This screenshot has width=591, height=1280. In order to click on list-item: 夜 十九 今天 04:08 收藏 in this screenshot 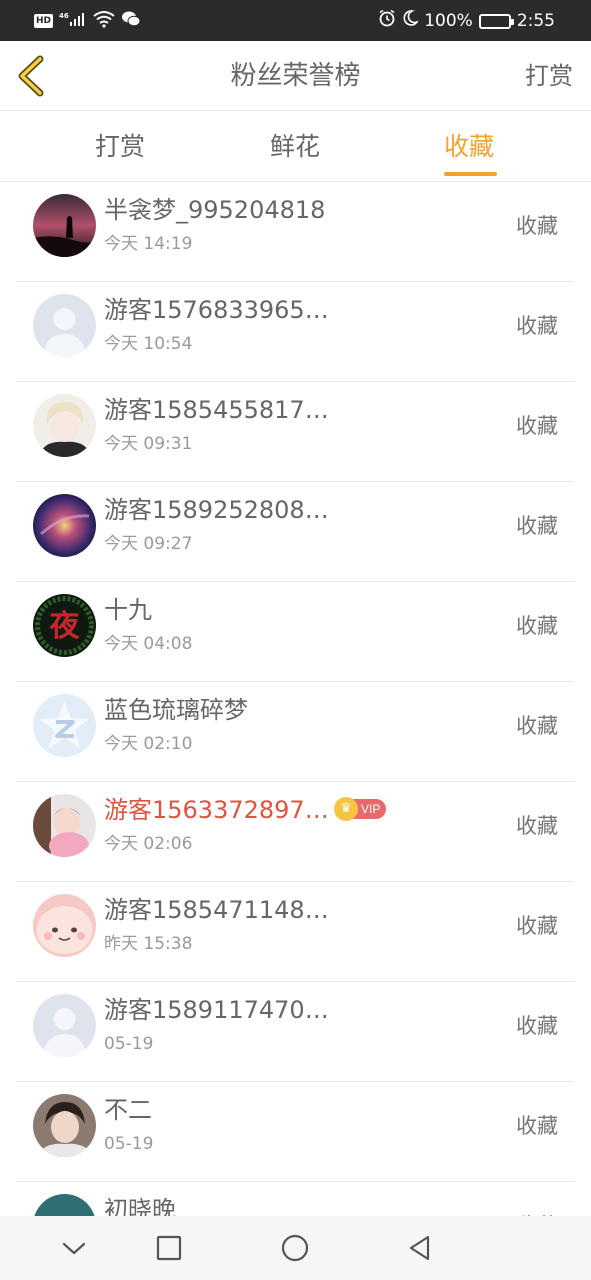, I will do `click(295, 632)`.